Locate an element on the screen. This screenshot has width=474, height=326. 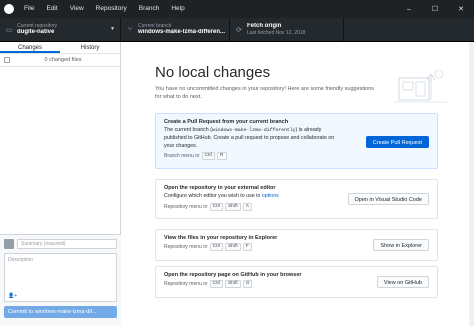
description-input: Description 👤+ is located at coordinates (60, 277).